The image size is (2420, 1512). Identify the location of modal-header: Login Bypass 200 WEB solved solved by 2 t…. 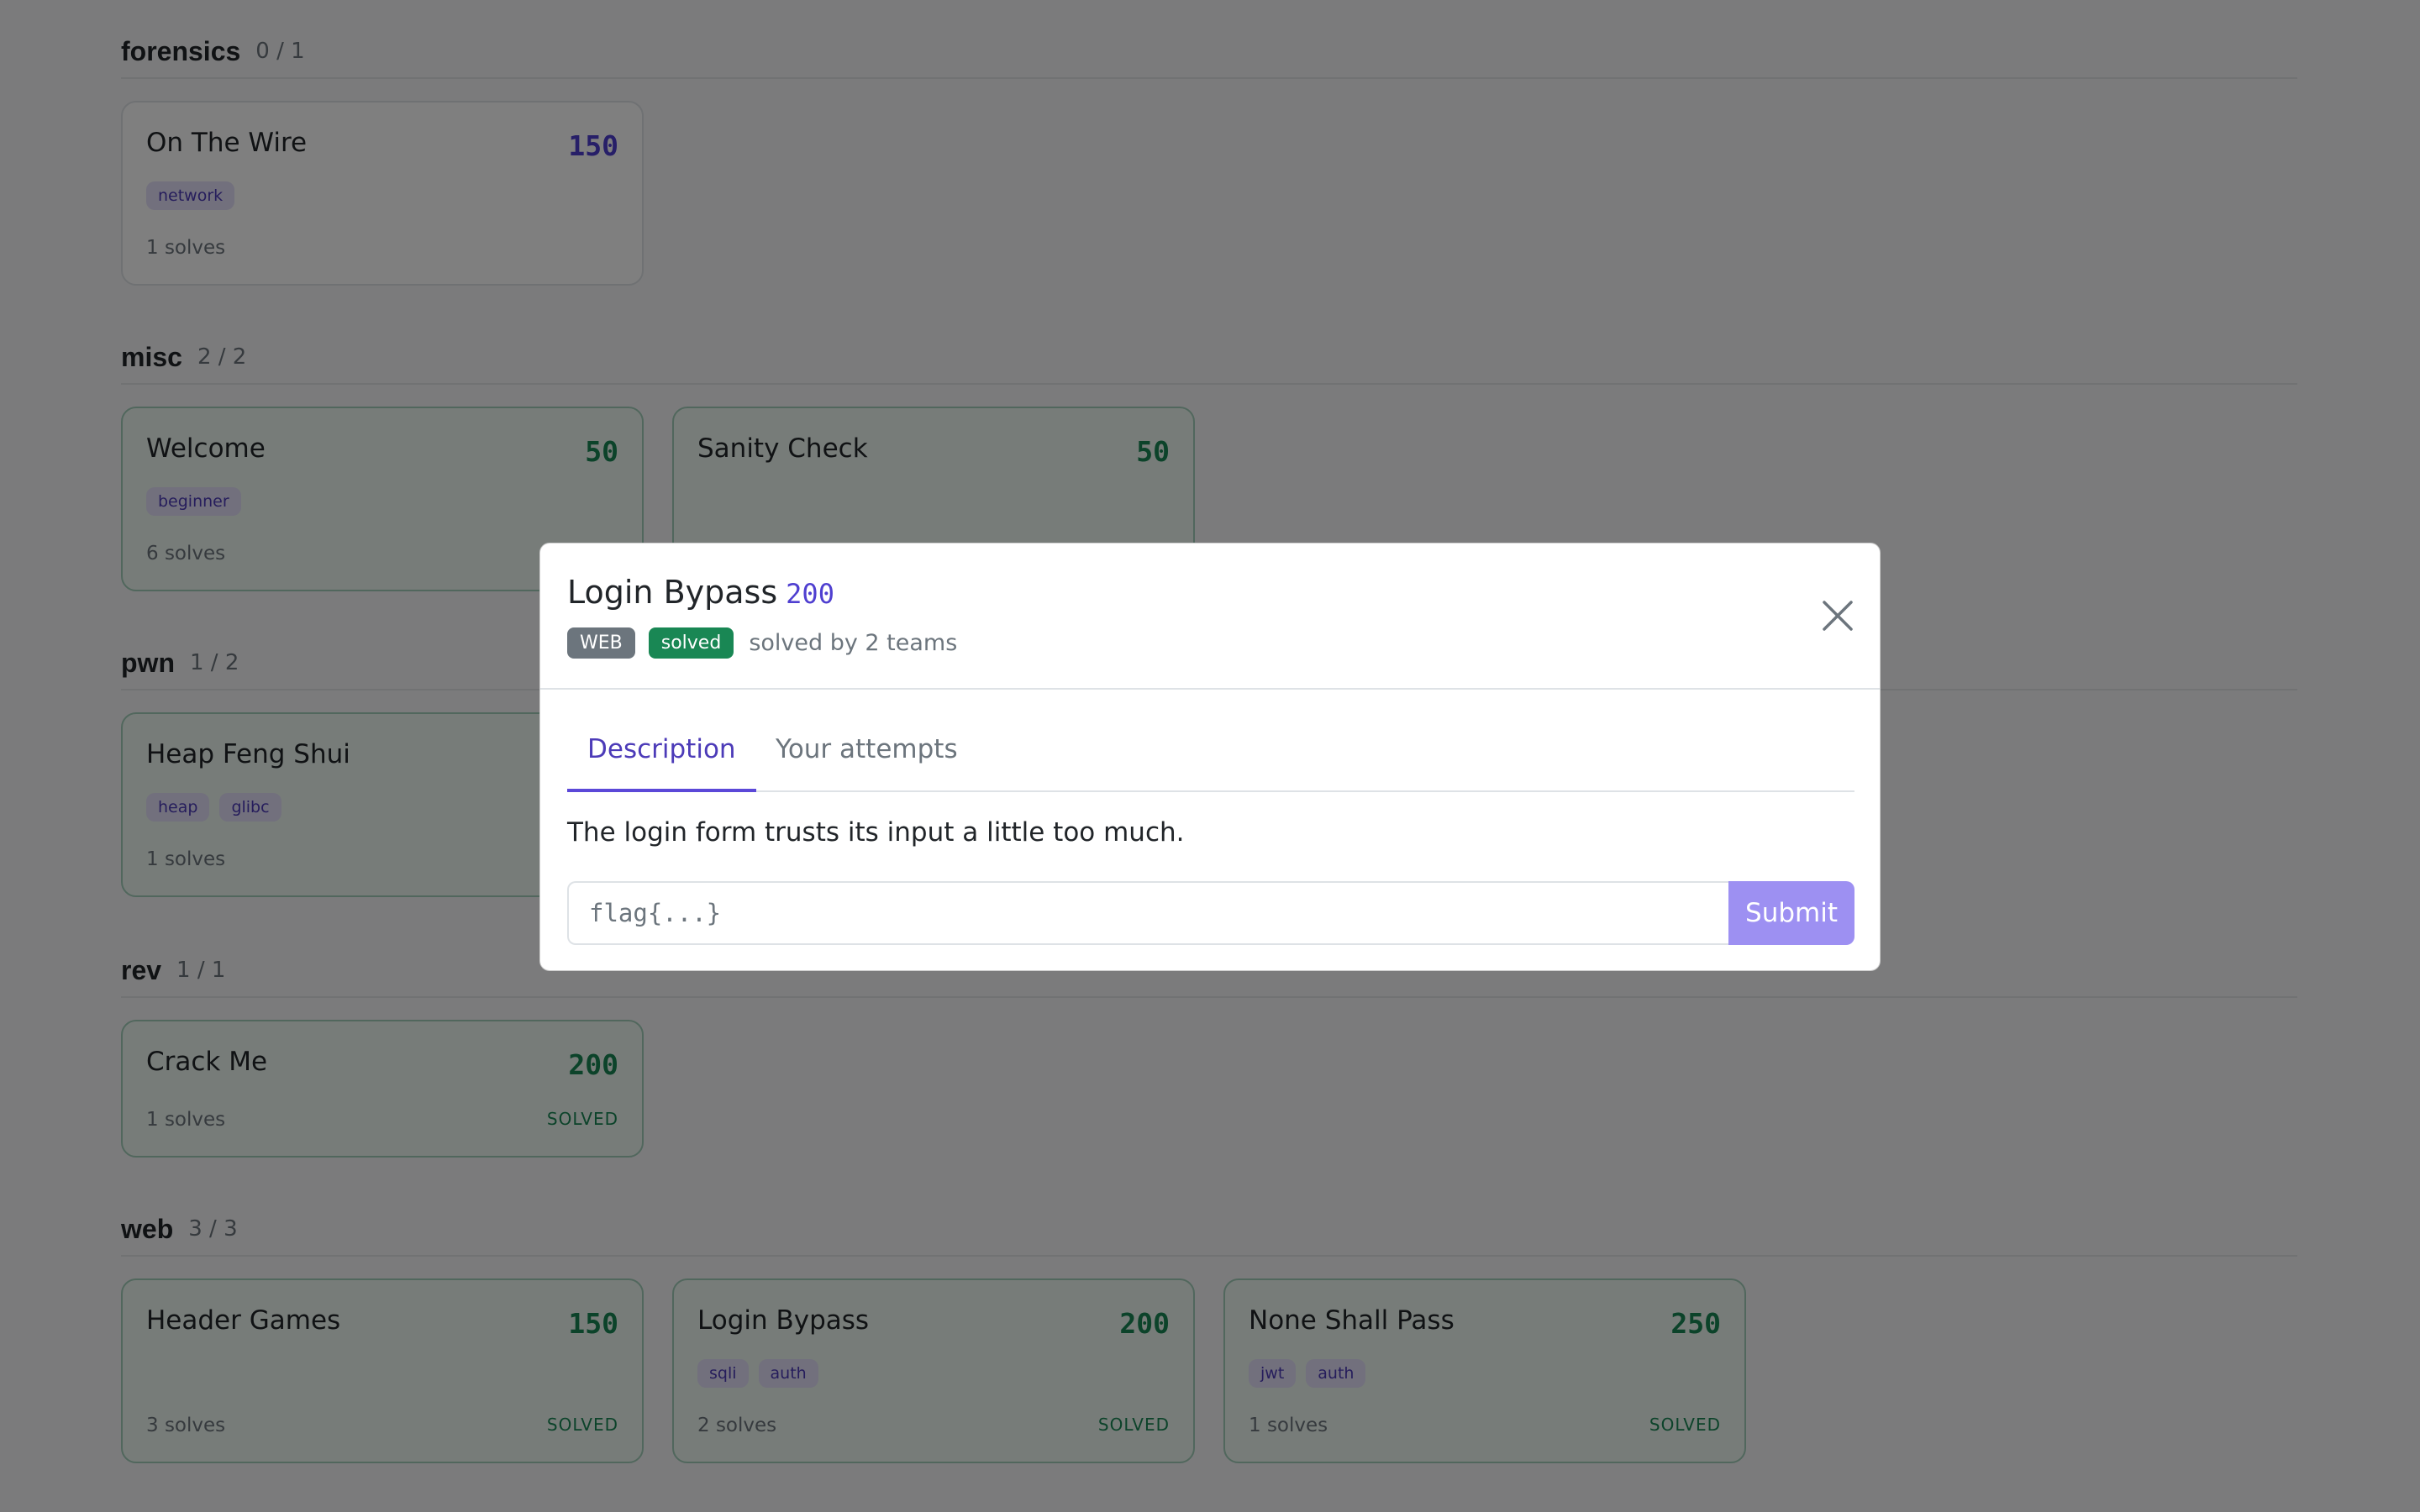
(1210, 616).